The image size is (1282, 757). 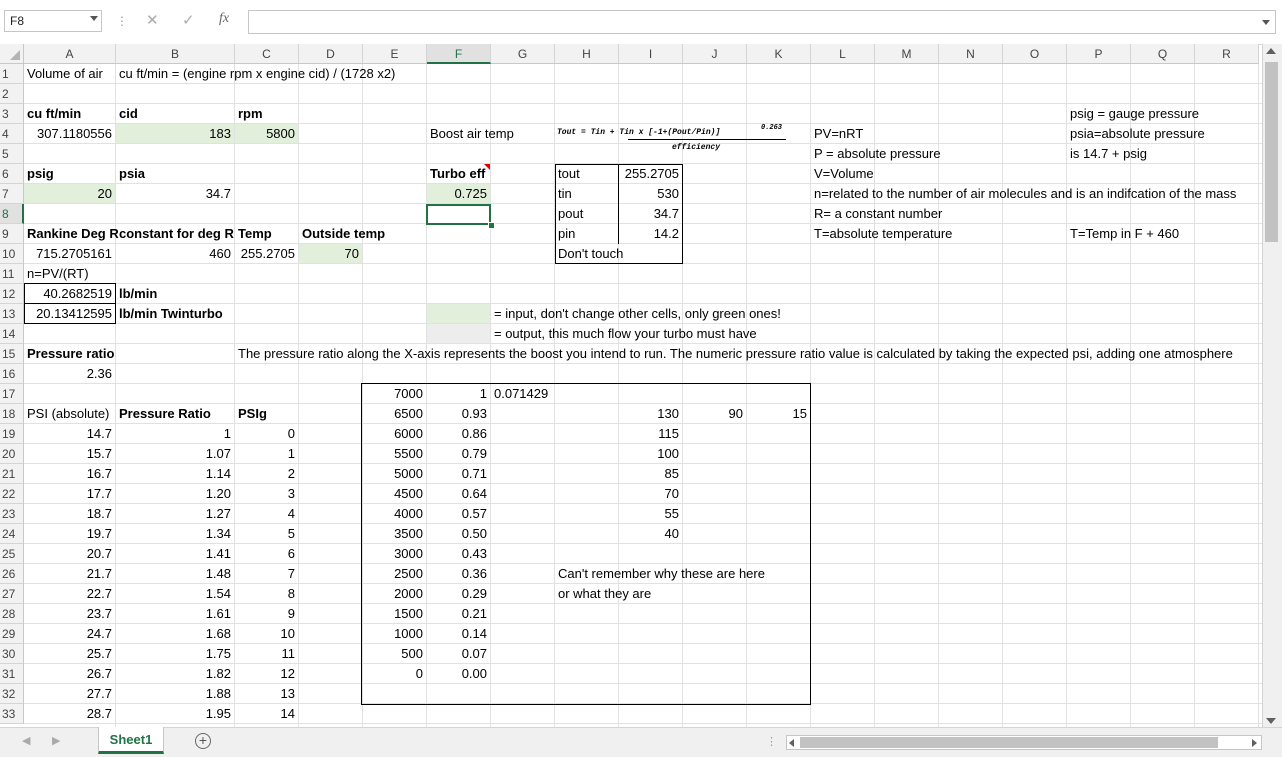 What do you see at coordinates (12, 354) in the screenshot?
I see `row-header-15: 15` at bounding box center [12, 354].